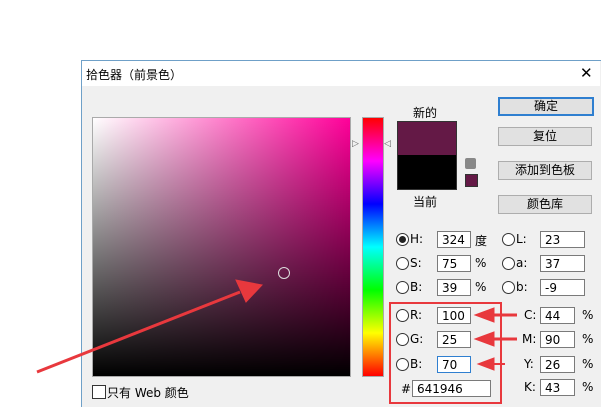 Image resolution: width=610 pixels, height=407 pixels. I want to click on arrow-r, so click(484, 315).